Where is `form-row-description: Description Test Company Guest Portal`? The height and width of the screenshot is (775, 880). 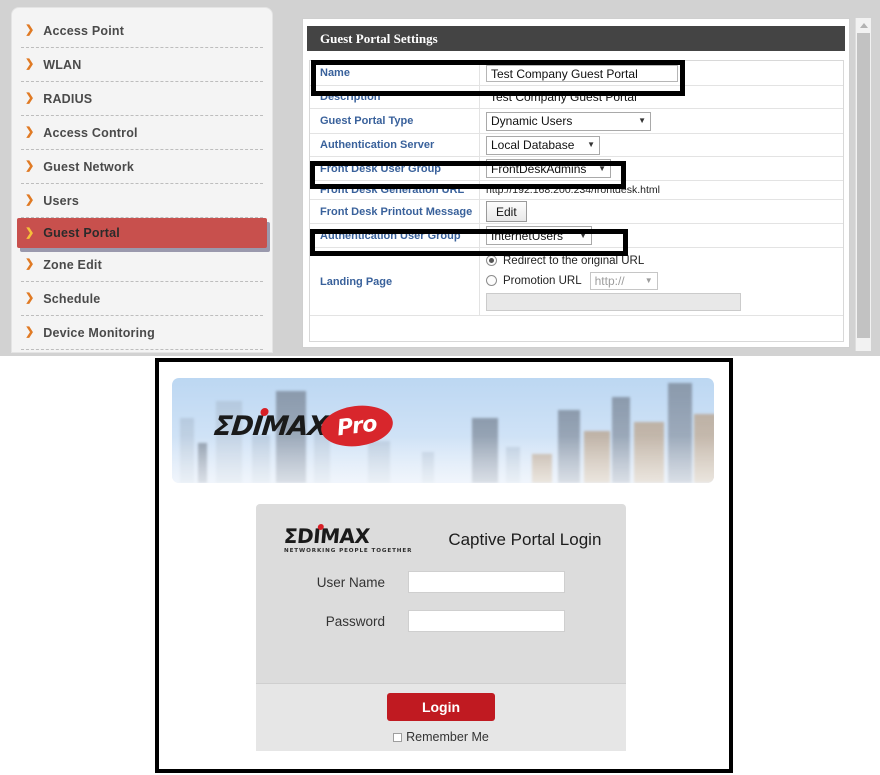 form-row-description: Description Test Company Guest Portal is located at coordinates (576, 97).